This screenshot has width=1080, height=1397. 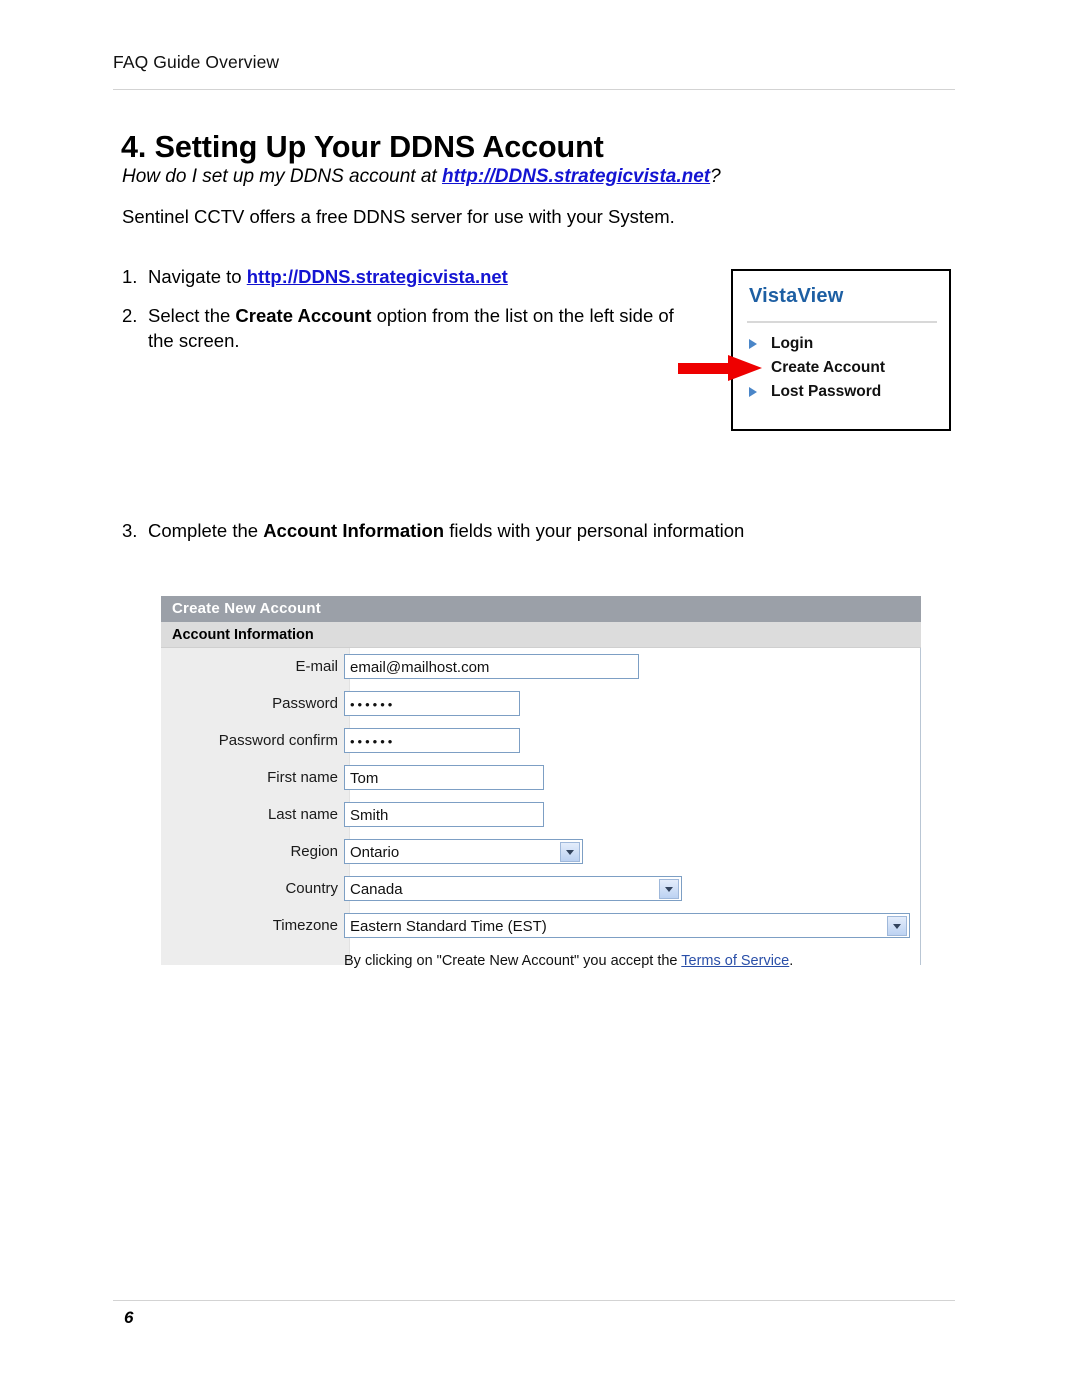 I want to click on terms-of-service-link: Terms of Service, so click(x=735, y=961).